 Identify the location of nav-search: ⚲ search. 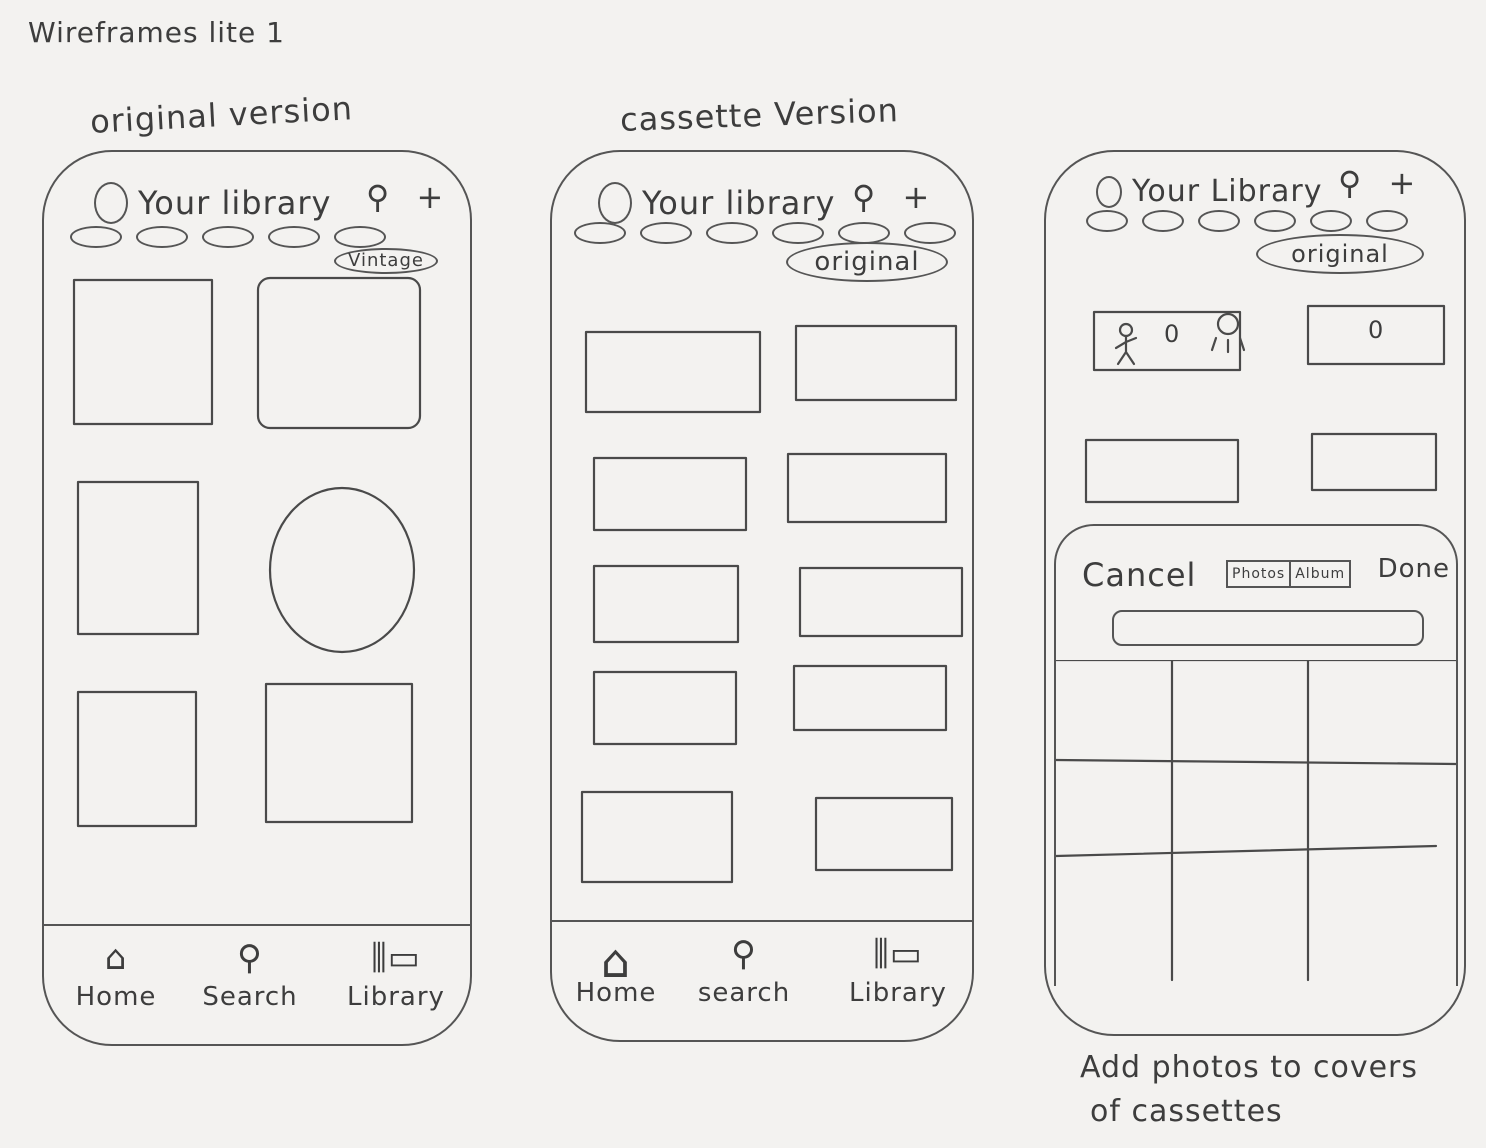
(744, 971).